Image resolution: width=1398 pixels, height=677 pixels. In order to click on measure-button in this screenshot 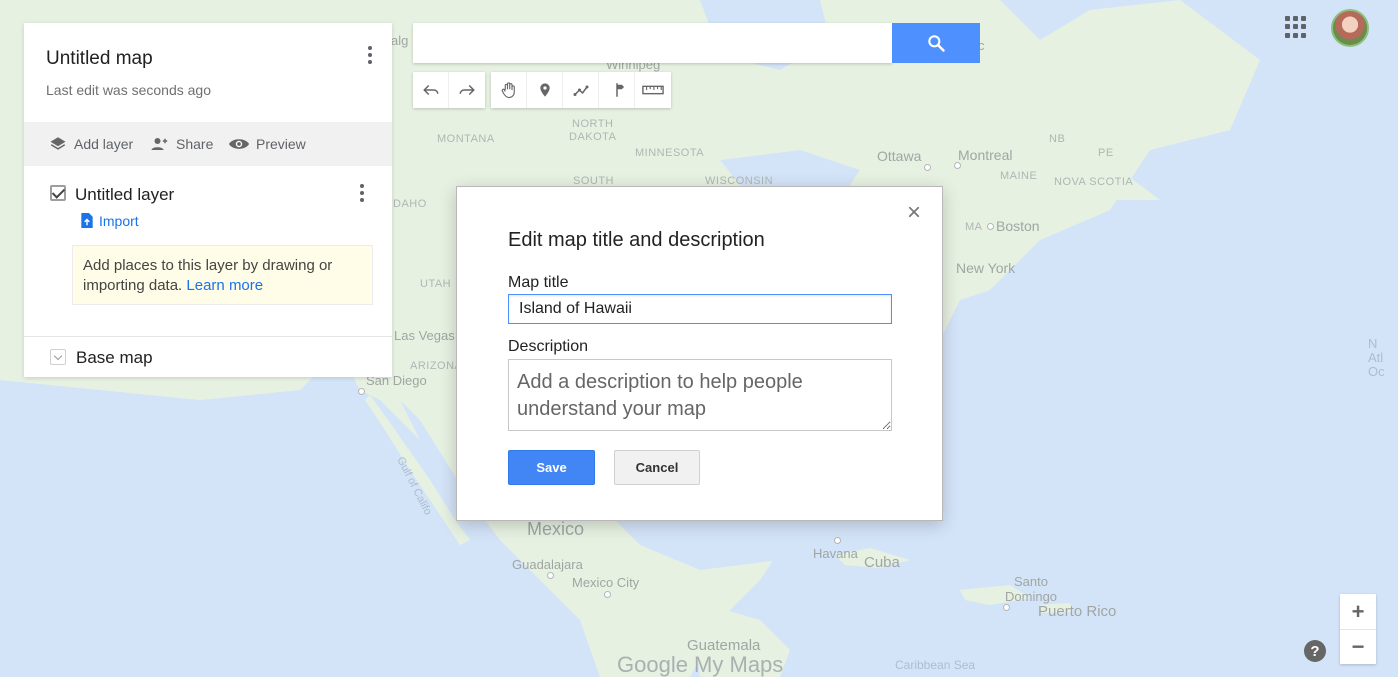, I will do `click(653, 90)`.